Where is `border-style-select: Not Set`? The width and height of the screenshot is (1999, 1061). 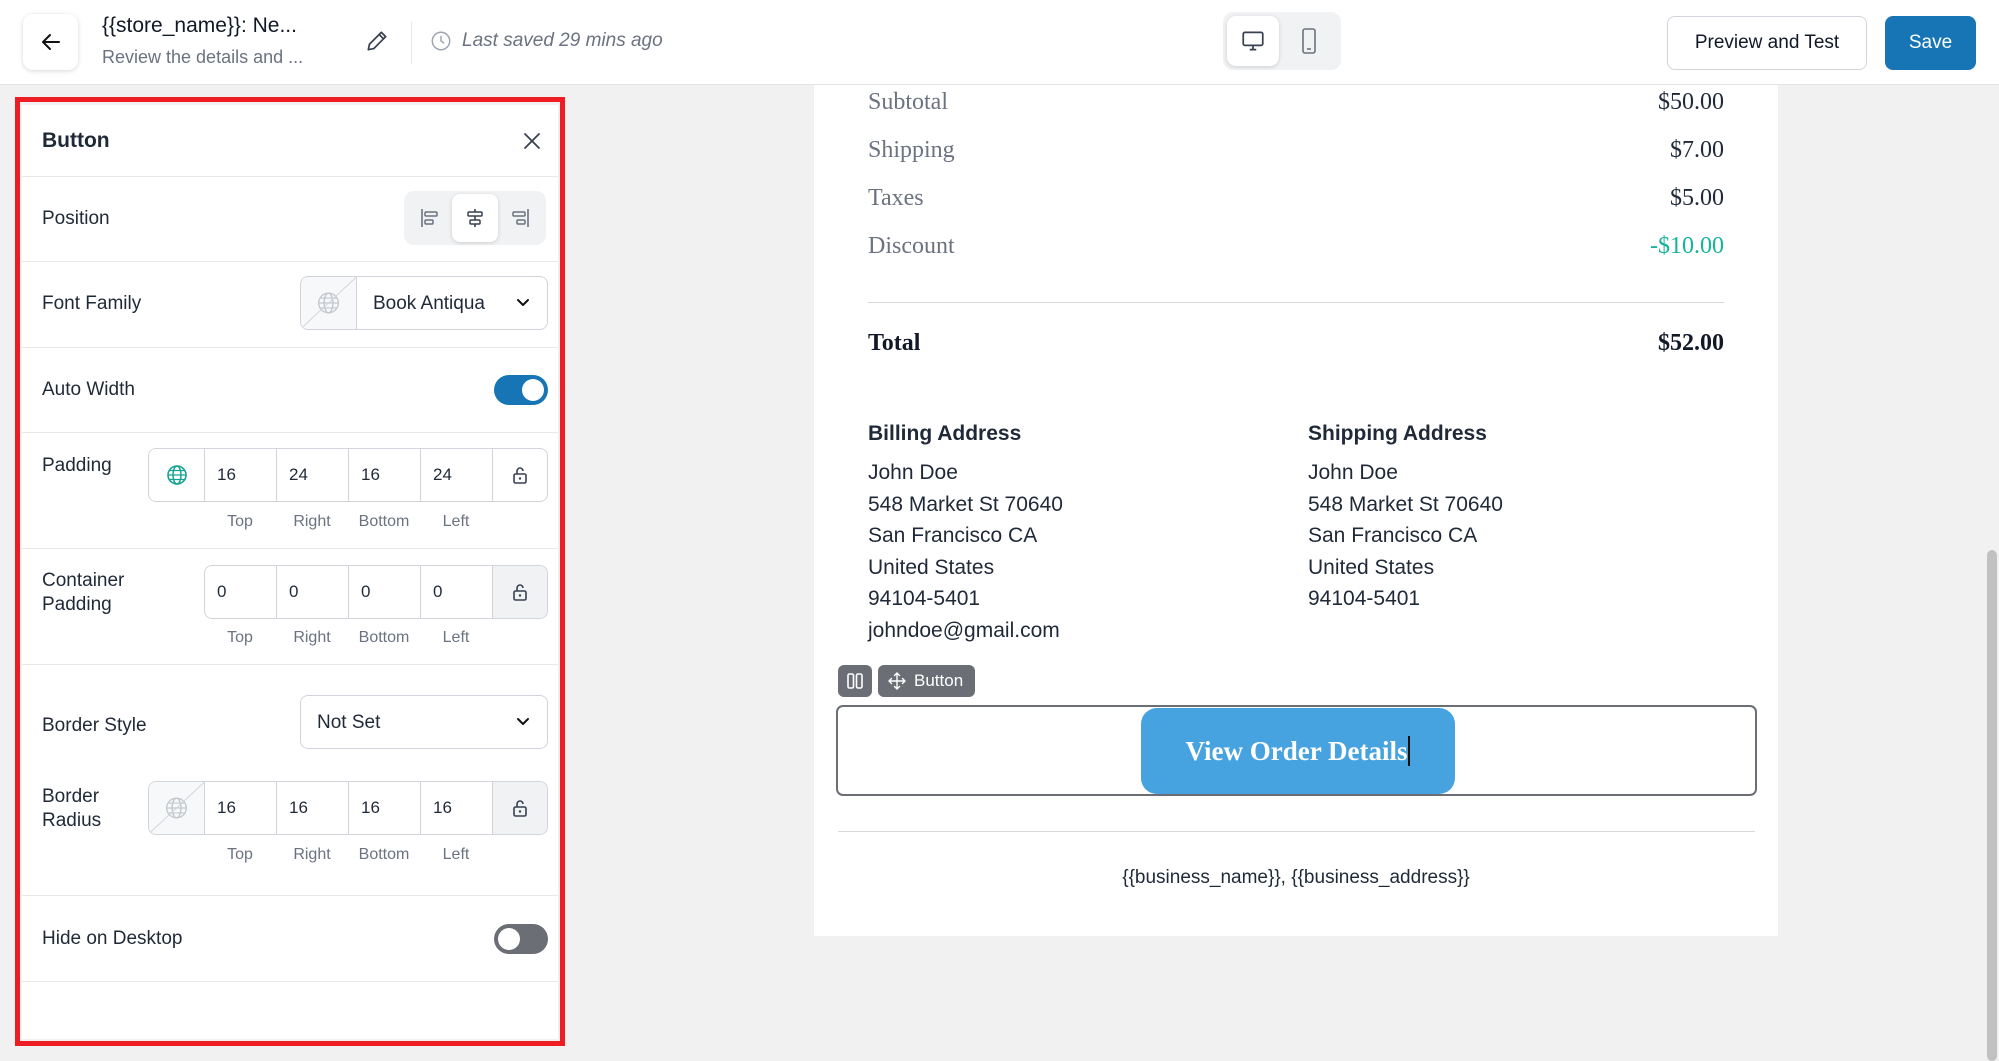 border-style-select: Not Set is located at coordinates (424, 722).